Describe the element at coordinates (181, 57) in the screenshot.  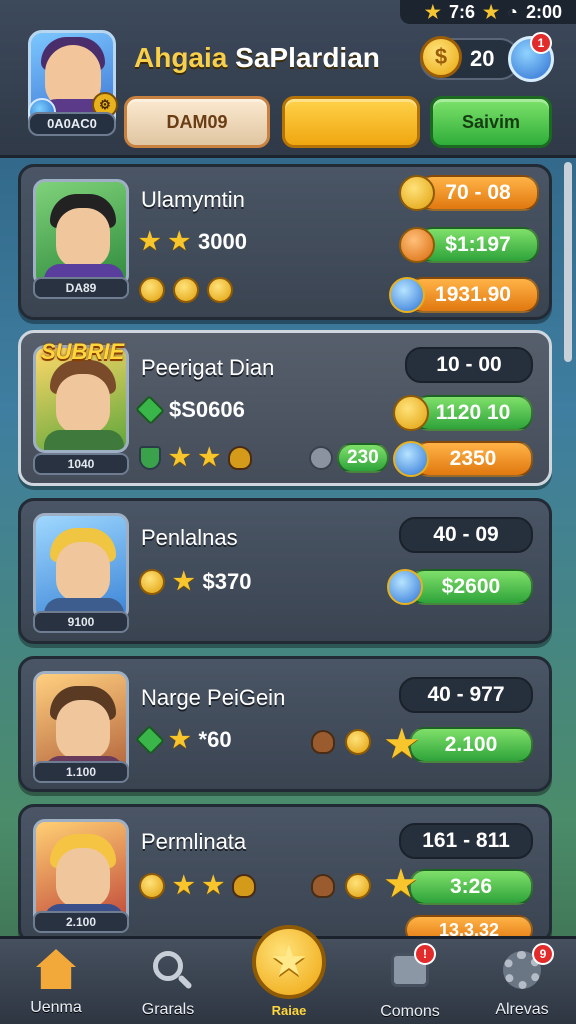
I see `player-name-first: Ahgaia` at that location.